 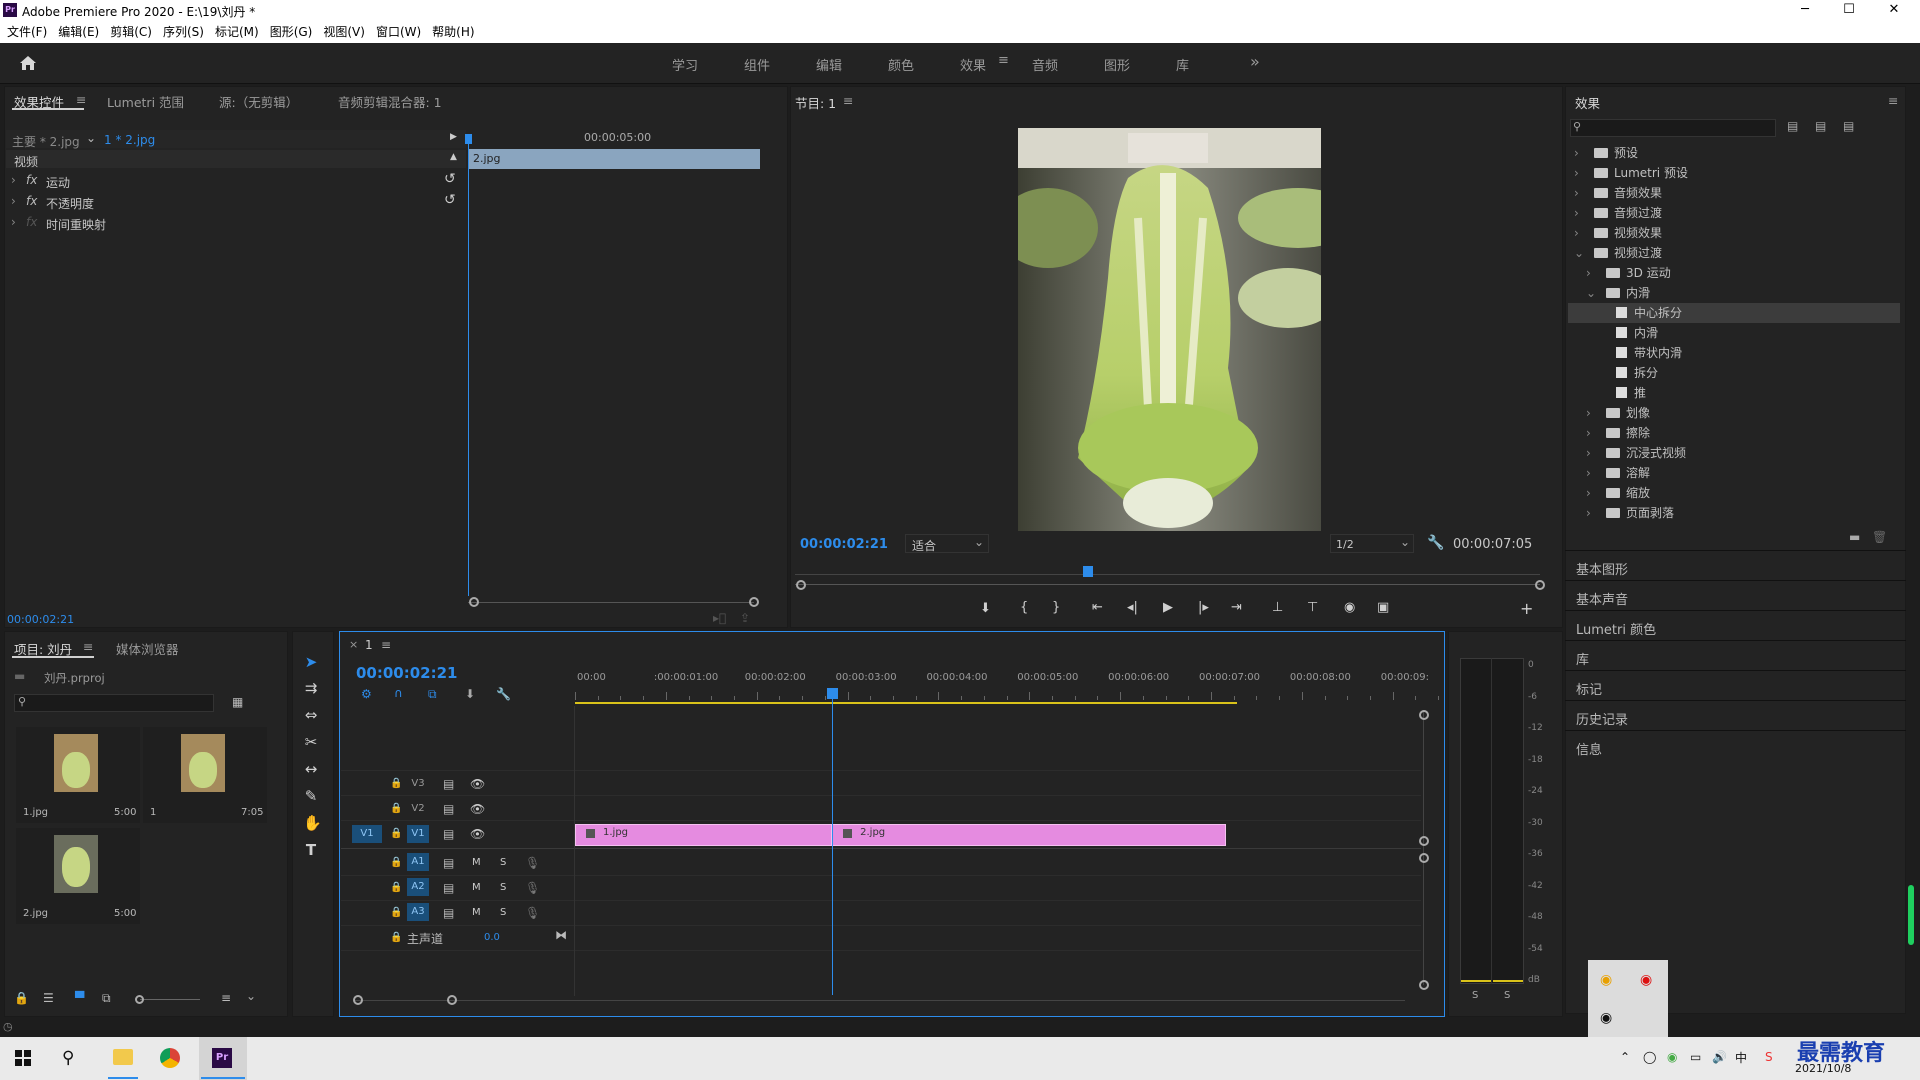 I want to click on menu-markers: 标记(M), so click(x=237, y=32).